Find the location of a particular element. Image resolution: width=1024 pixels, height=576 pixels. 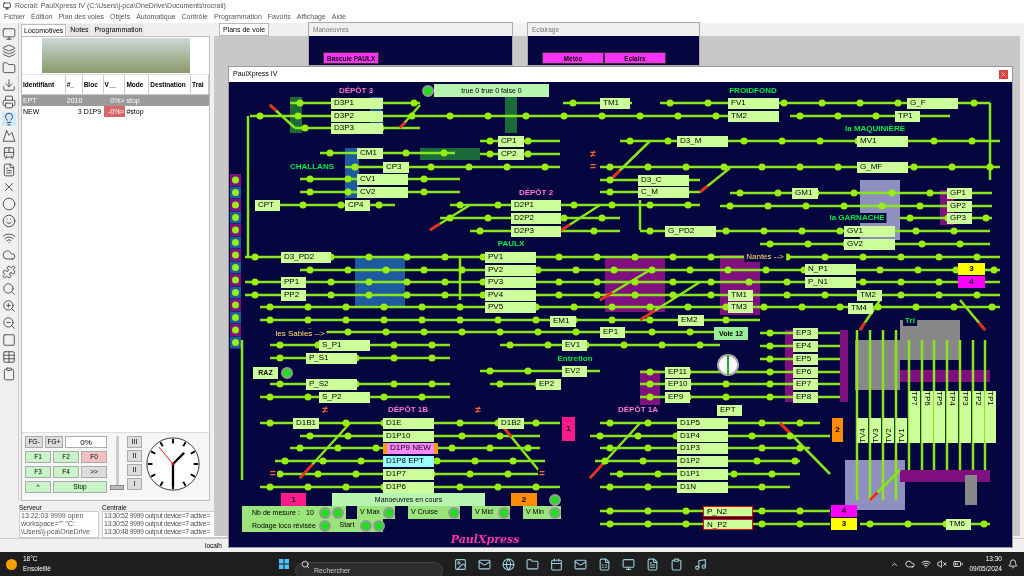

folder-icon is located at coordinates (532, 564).